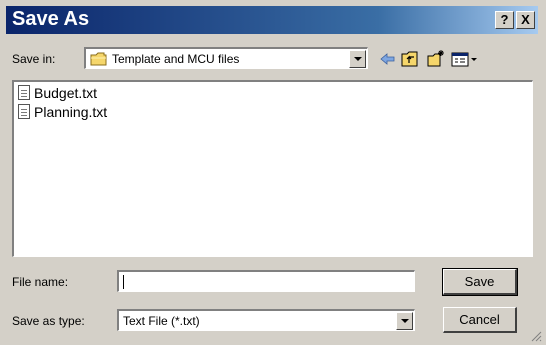 This screenshot has height=345, width=546. I want to click on save-as-type-combo: Text File (*.txt), so click(266, 320).